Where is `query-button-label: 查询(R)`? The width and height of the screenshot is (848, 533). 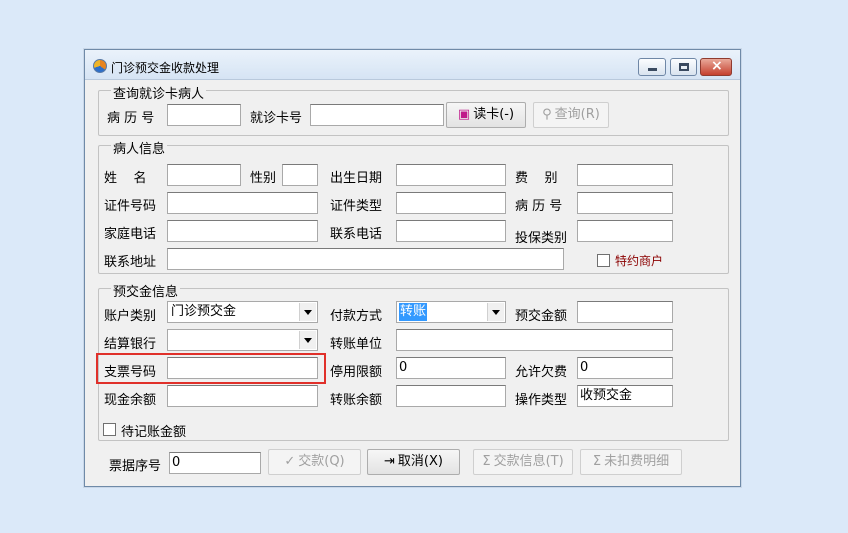
query-button-label: 查询(R) is located at coordinates (577, 114).